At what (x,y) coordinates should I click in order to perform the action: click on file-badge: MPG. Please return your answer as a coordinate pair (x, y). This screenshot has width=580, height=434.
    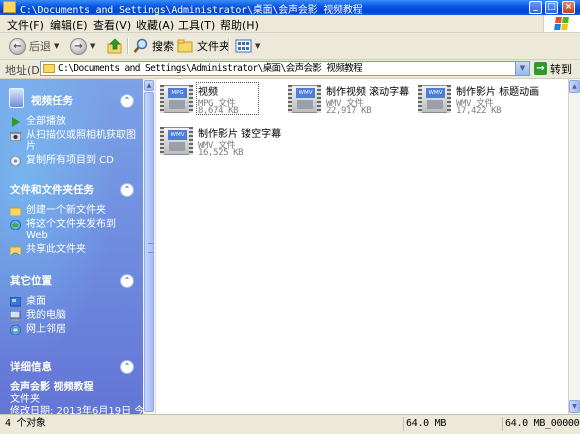
    Looking at the image, I should click on (177, 93).